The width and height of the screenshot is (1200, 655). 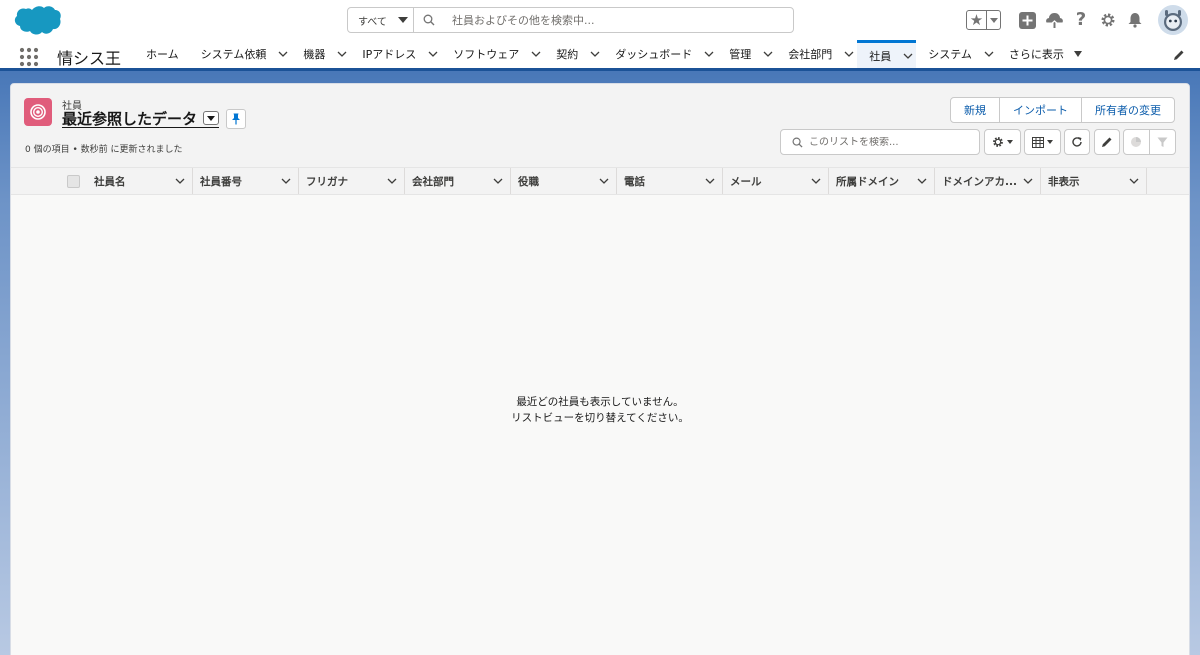 I want to click on change-owner-button: 所有者の変更, so click(x=1128, y=110).